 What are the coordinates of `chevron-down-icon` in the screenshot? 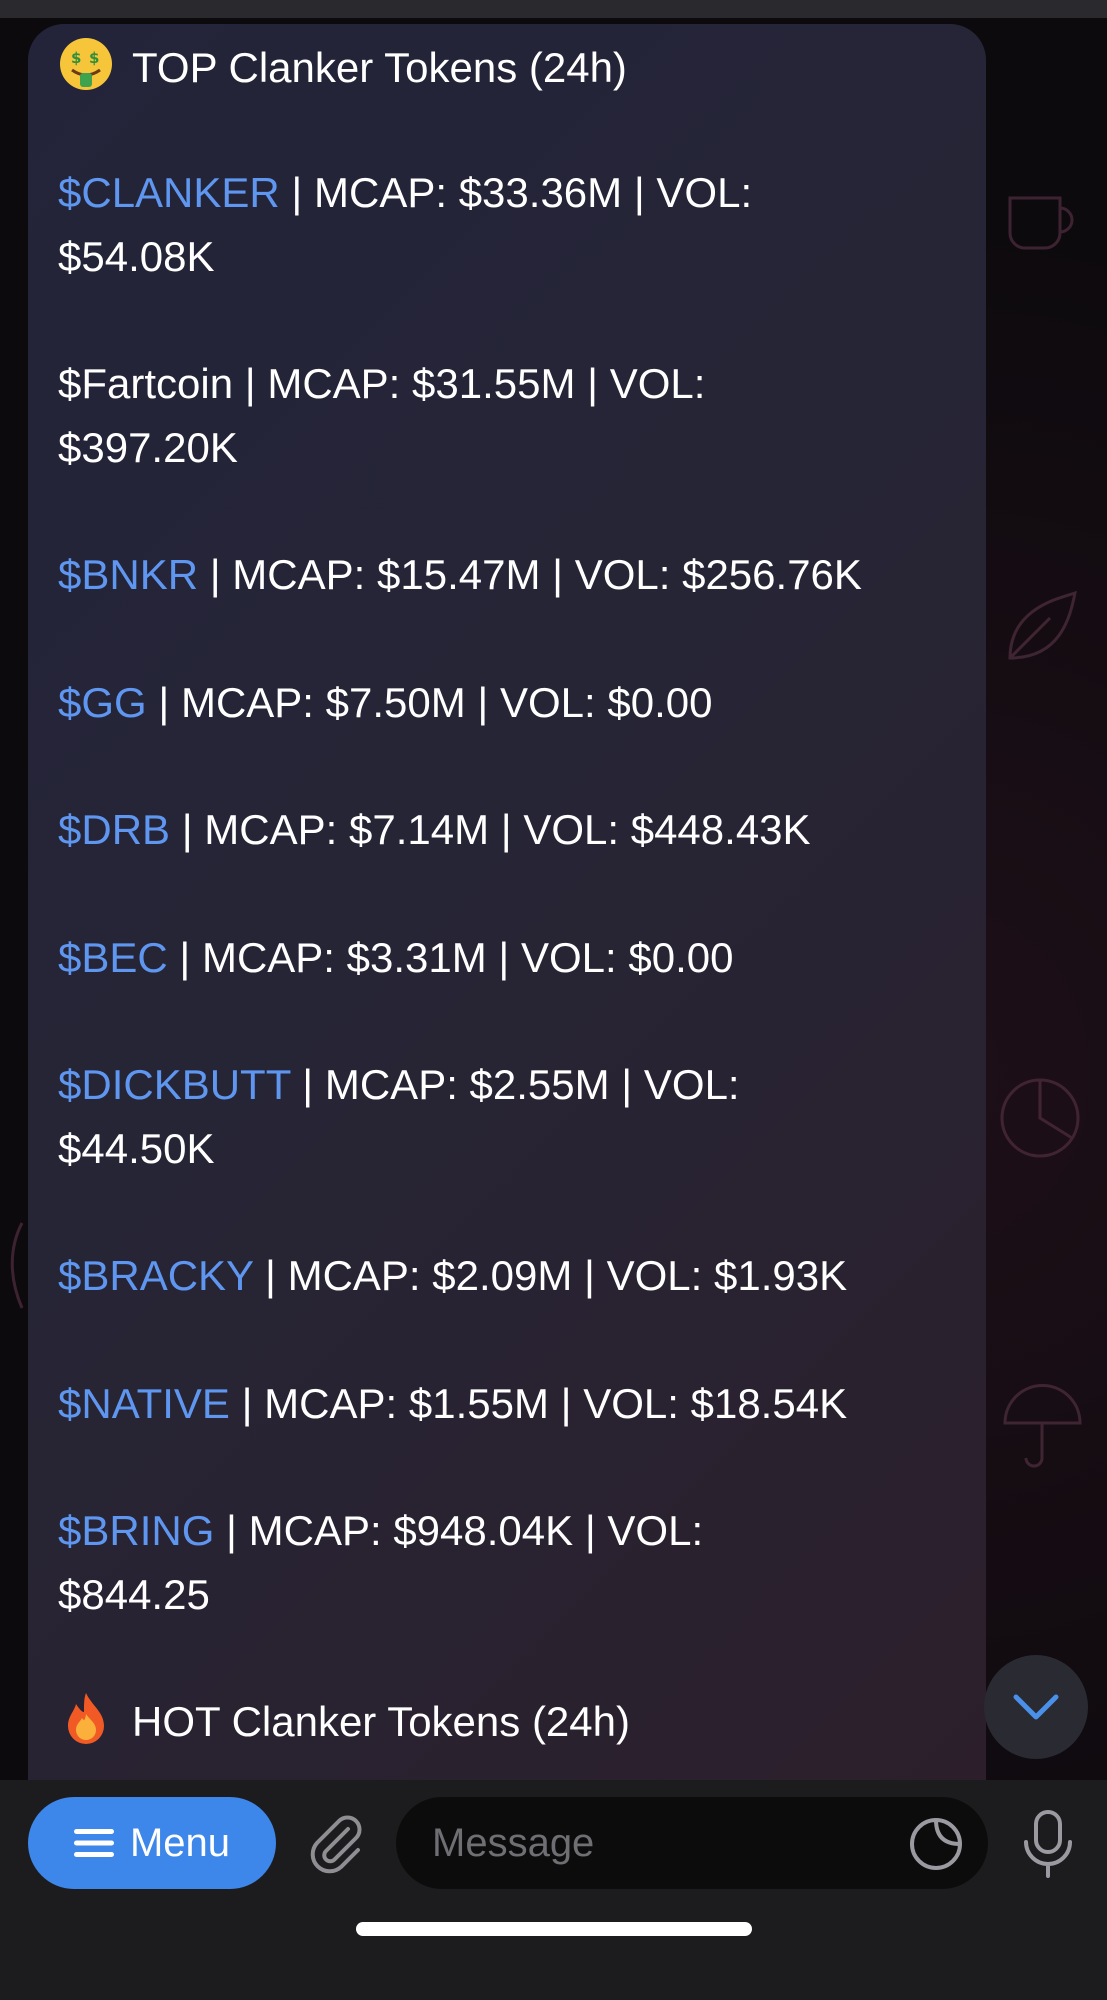 It's located at (1036, 1707).